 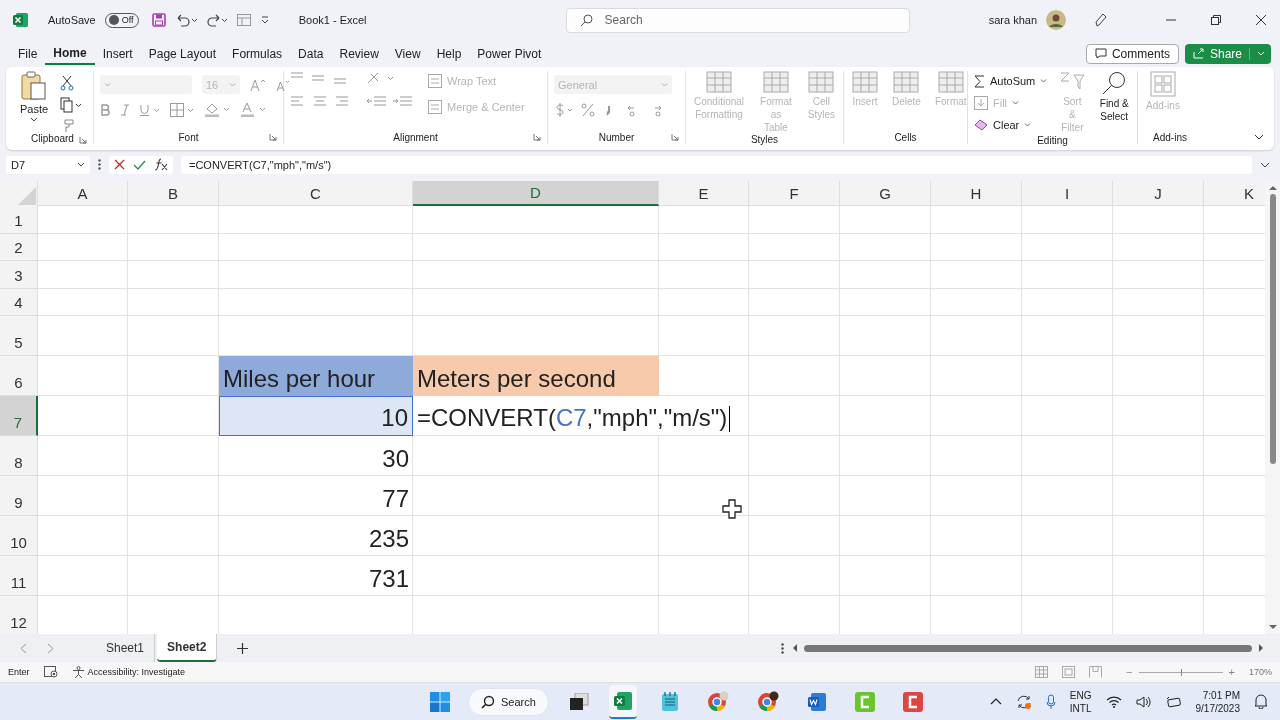 I want to click on comments-button: Comments, so click(x=1132, y=53).